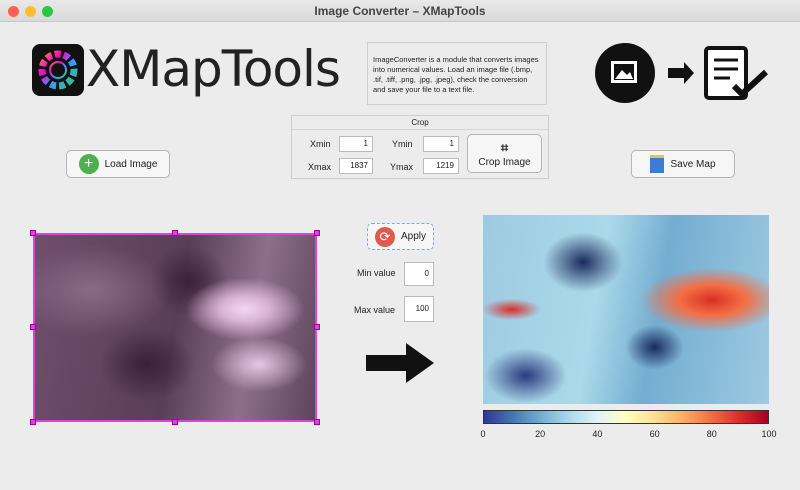 The width and height of the screenshot is (800, 490). Describe the element at coordinates (413, 236) in the screenshot. I see `apply-label: Apply` at that location.